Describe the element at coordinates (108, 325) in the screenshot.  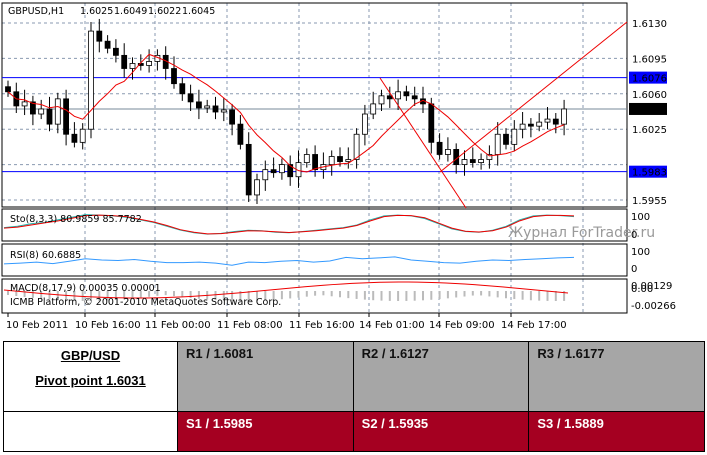
I see `x-tick-label: 10 Feb 16:00` at that location.